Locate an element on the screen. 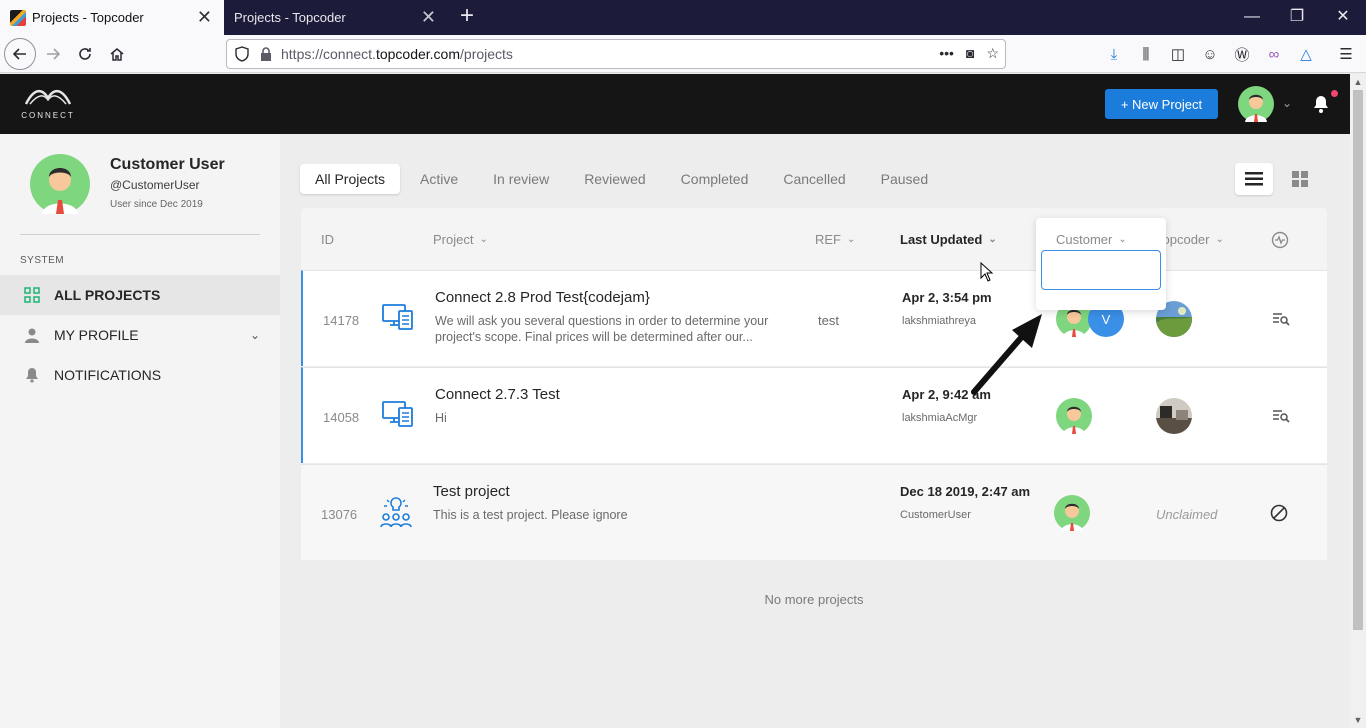 The height and width of the screenshot is (728, 1366). logo-text: CONNECT is located at coordinates (48, 115).